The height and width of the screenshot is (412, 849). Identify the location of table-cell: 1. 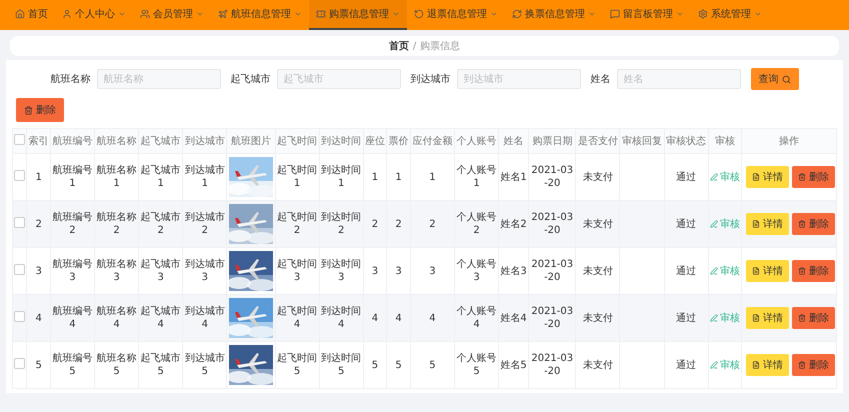
(398, 177).